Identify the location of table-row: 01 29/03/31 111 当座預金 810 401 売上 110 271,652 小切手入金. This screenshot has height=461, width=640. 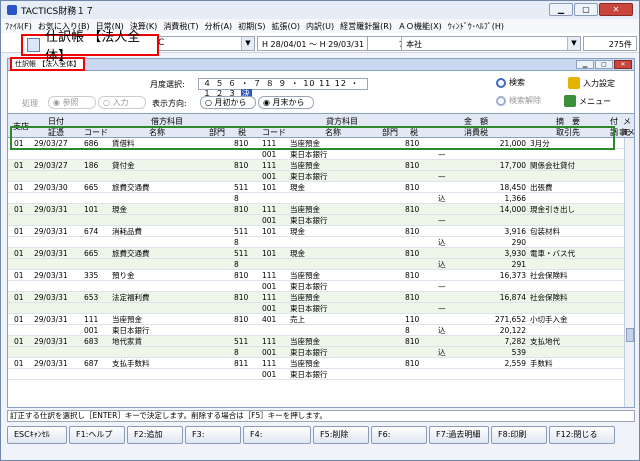
(321, 319).